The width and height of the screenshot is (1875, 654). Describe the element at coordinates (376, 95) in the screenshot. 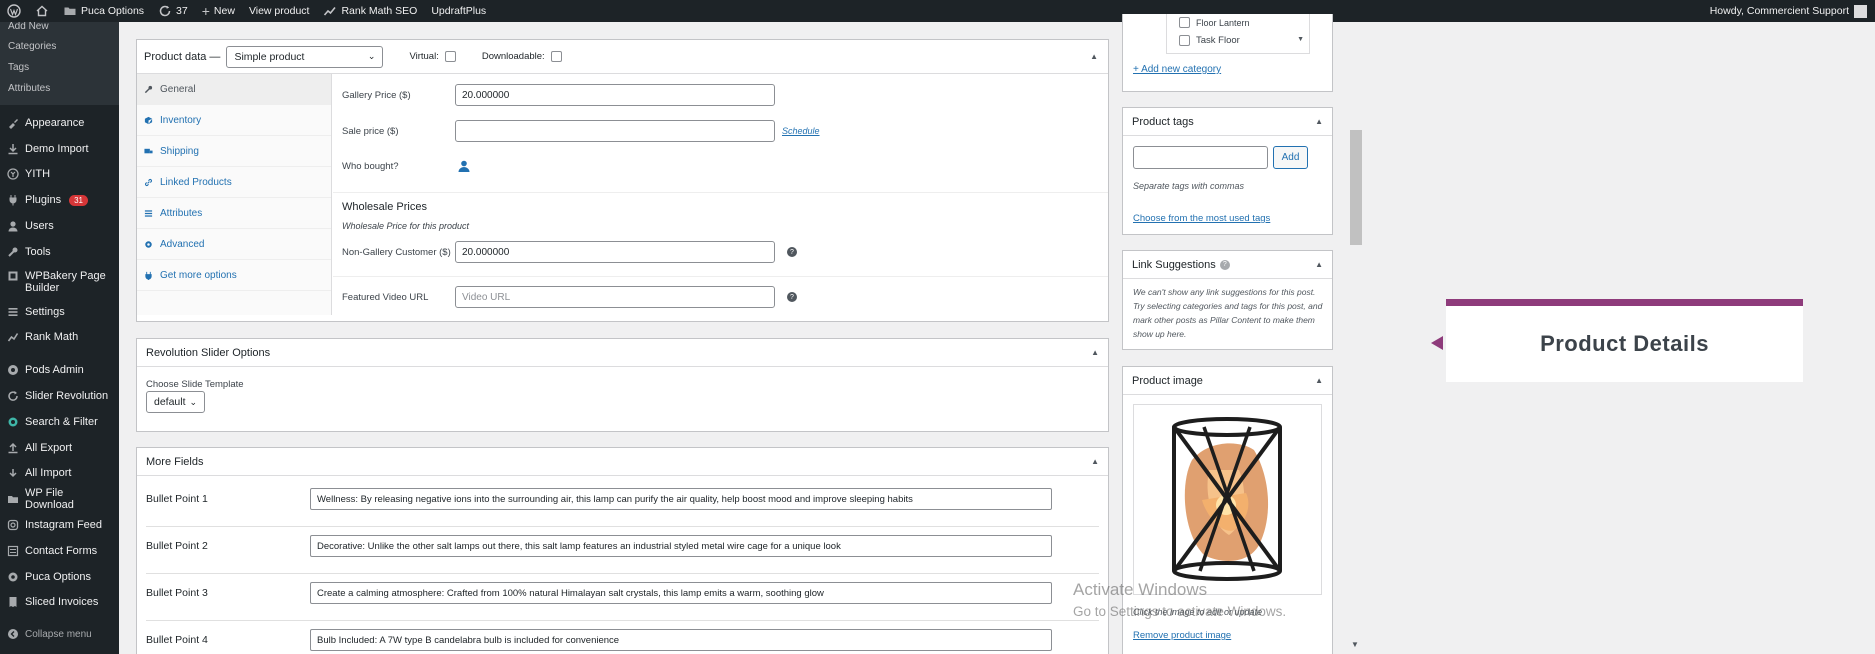

I see `gallery-price-label: Gallery Price ($)` at that location.